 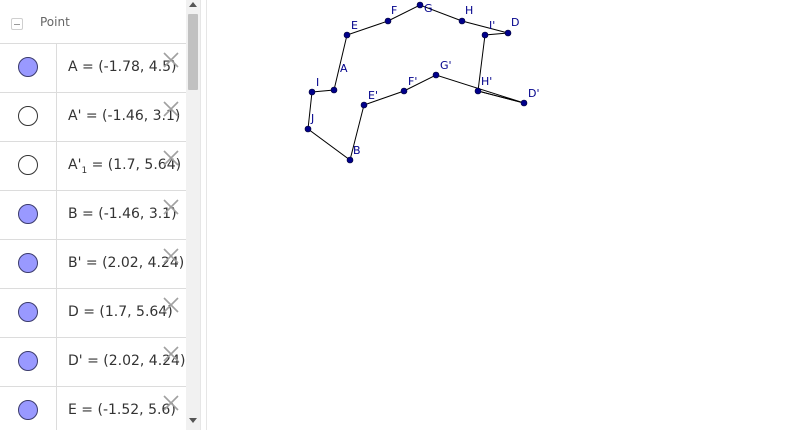 I want to click on point-label-f: F, so click(x=394, y=10).